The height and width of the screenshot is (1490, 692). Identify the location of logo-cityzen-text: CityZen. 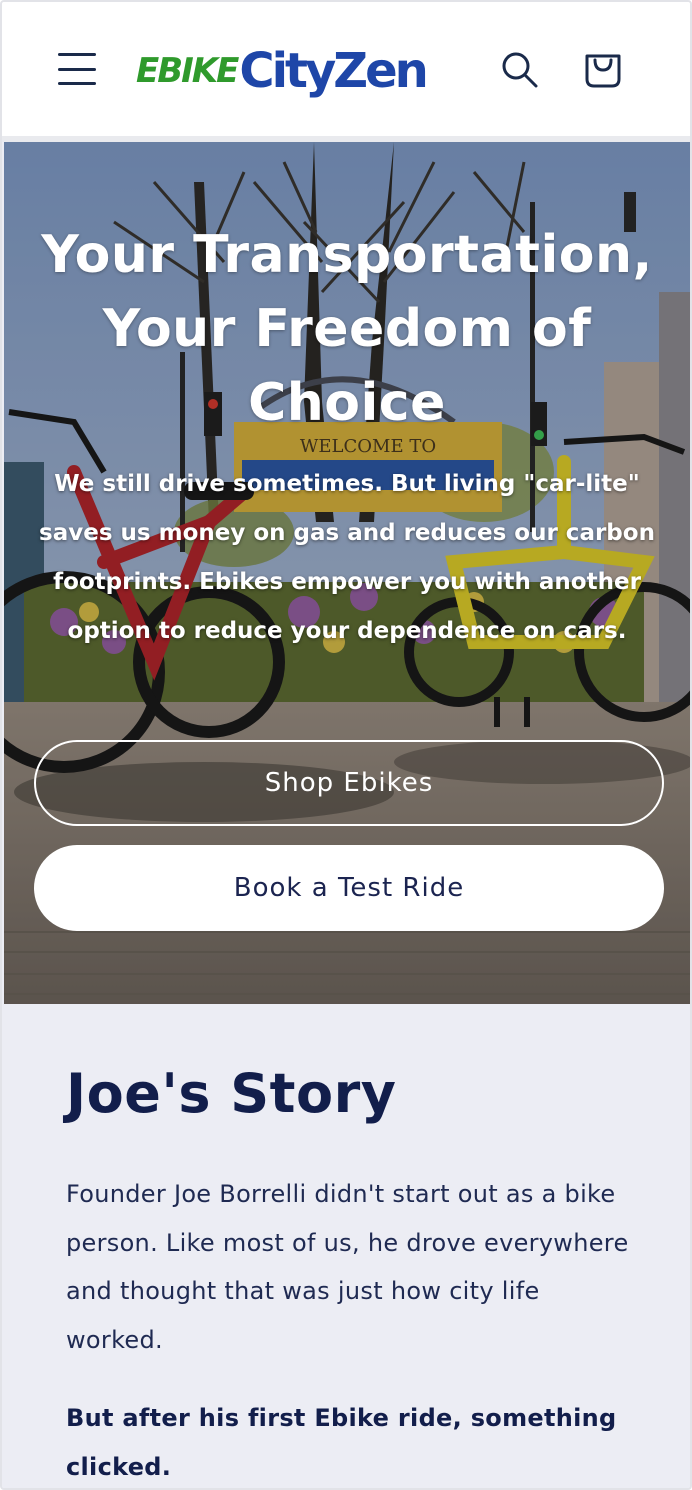
(333, 71).